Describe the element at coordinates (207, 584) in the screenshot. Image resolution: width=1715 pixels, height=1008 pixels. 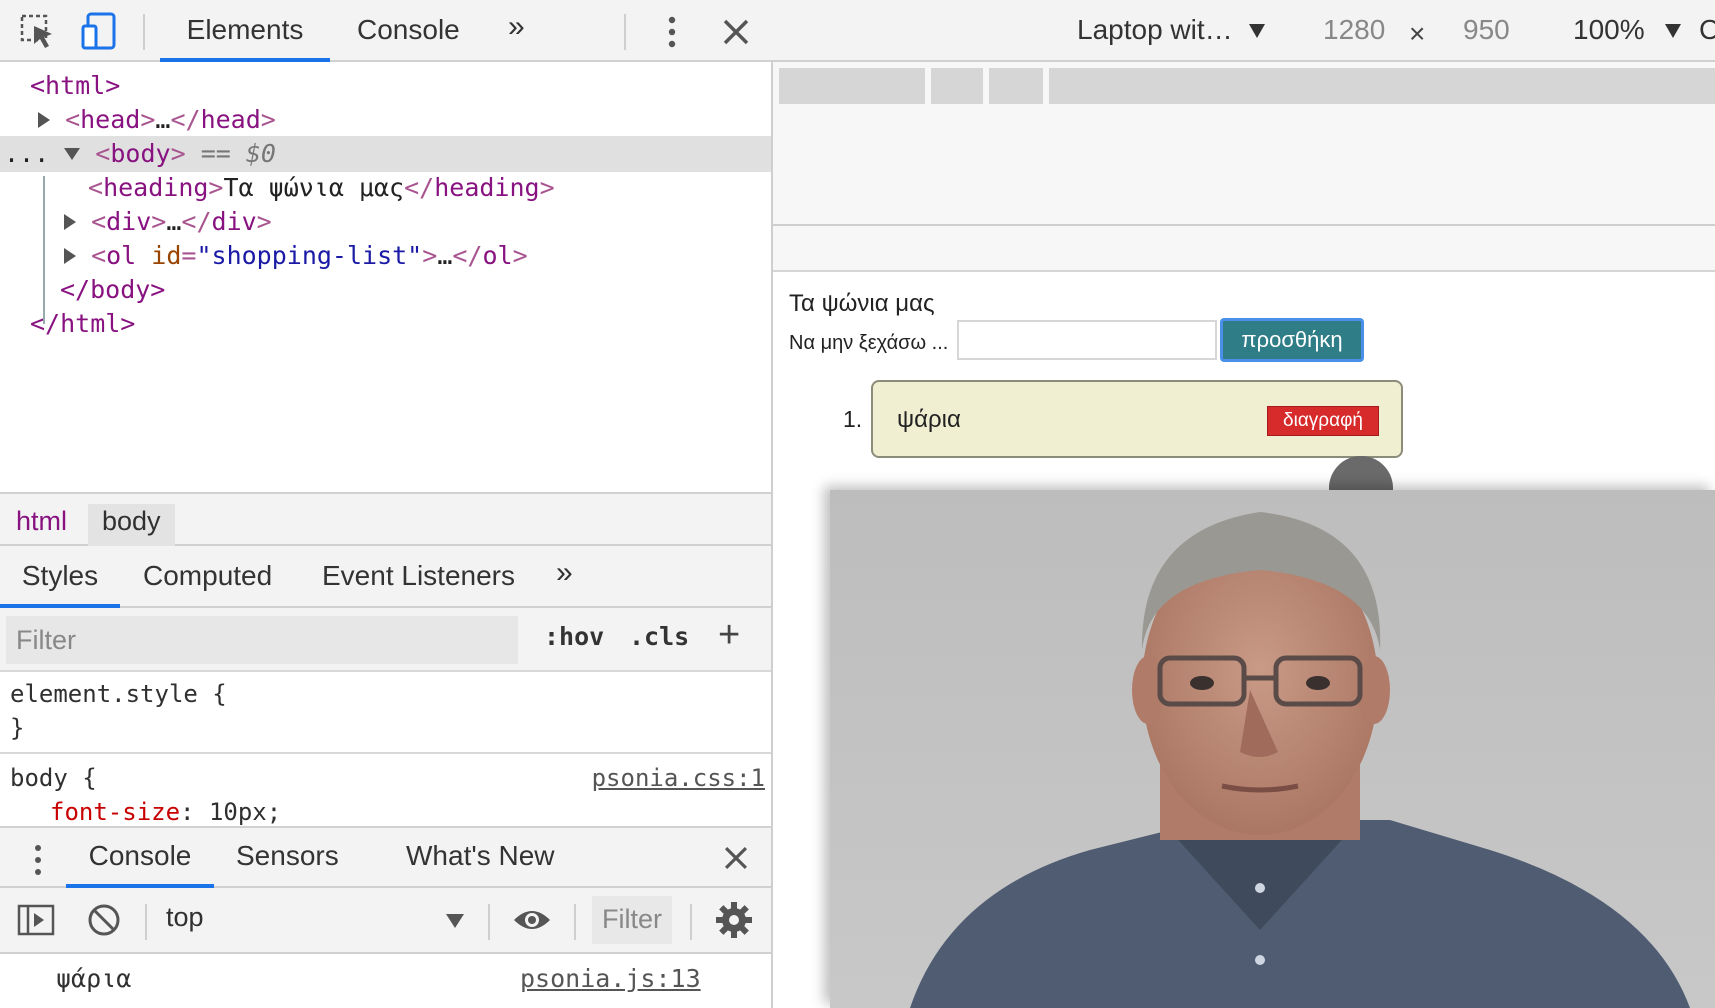
I see `tab-computed: Computed` at that location.